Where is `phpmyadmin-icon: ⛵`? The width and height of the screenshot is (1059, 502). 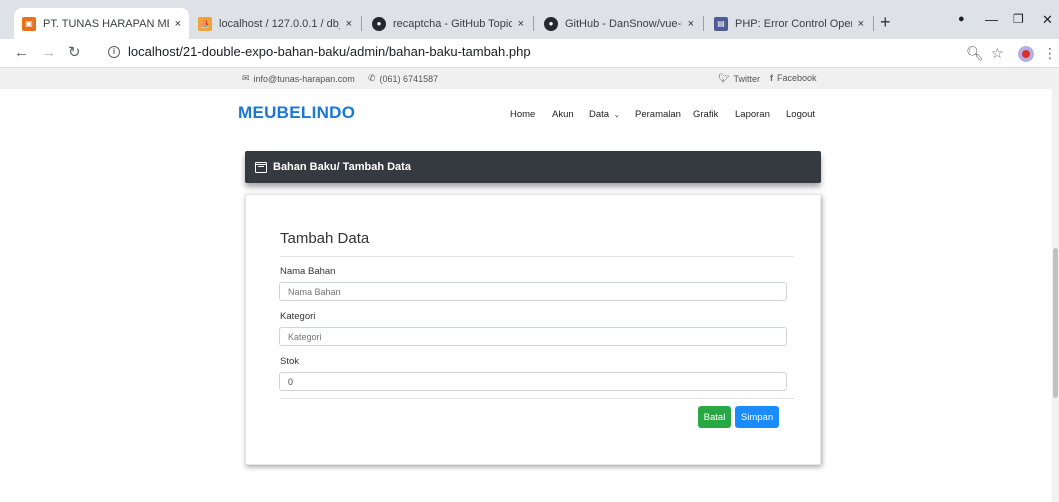 phpmyadmin-icon: ⛵ is located at coordinates (205, 23).